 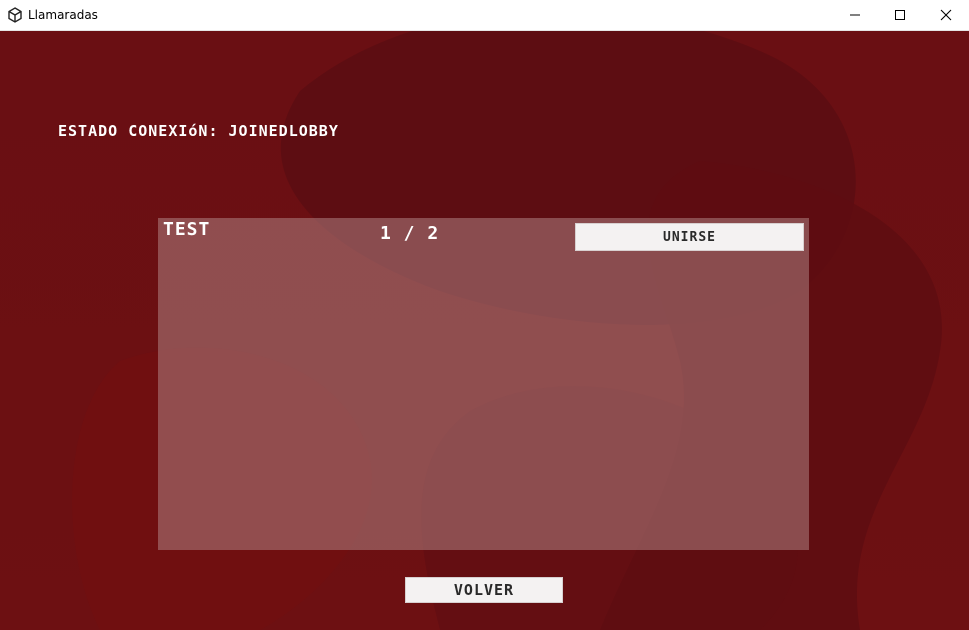 What do you see at coordinates (689, 237) in the screenshot?
I see `join-room-button: UNIRSE` at bounding box center [689, 237].